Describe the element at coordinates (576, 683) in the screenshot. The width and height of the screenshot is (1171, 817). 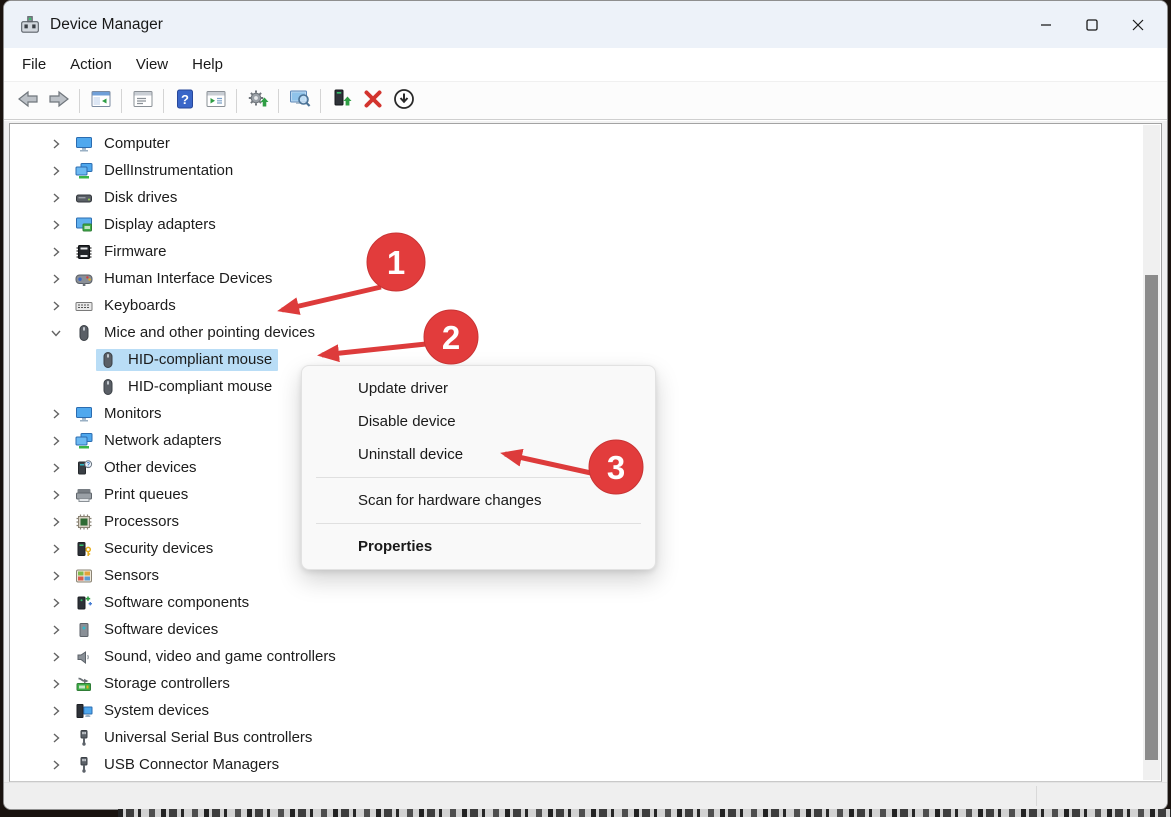
I see `tree-item-storage-controllers: Storage controllers` at that location.